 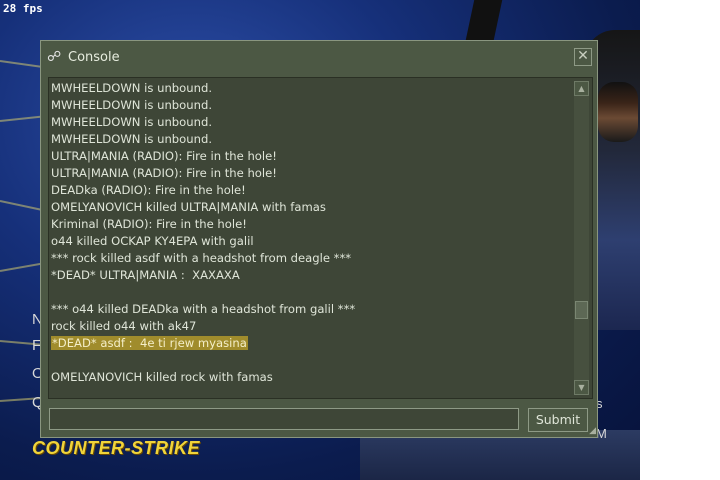 I want to click on close-button: ✕, so click(x=583, y=57).